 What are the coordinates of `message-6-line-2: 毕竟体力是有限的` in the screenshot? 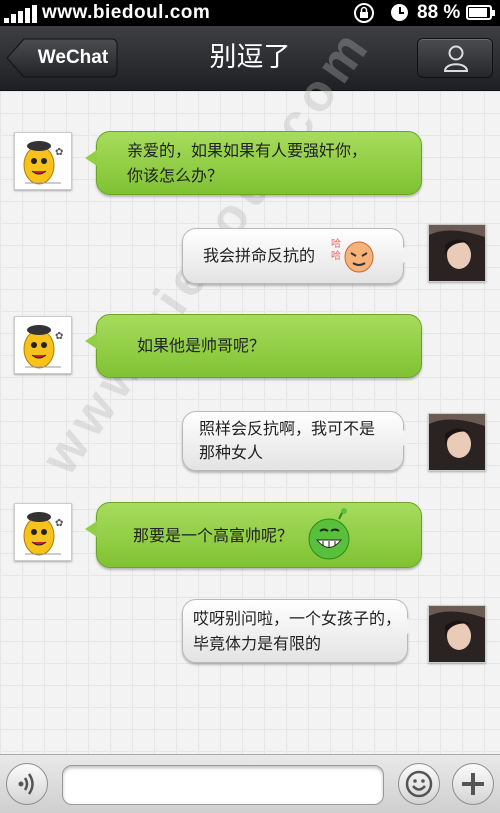 It's located at (257, 643).